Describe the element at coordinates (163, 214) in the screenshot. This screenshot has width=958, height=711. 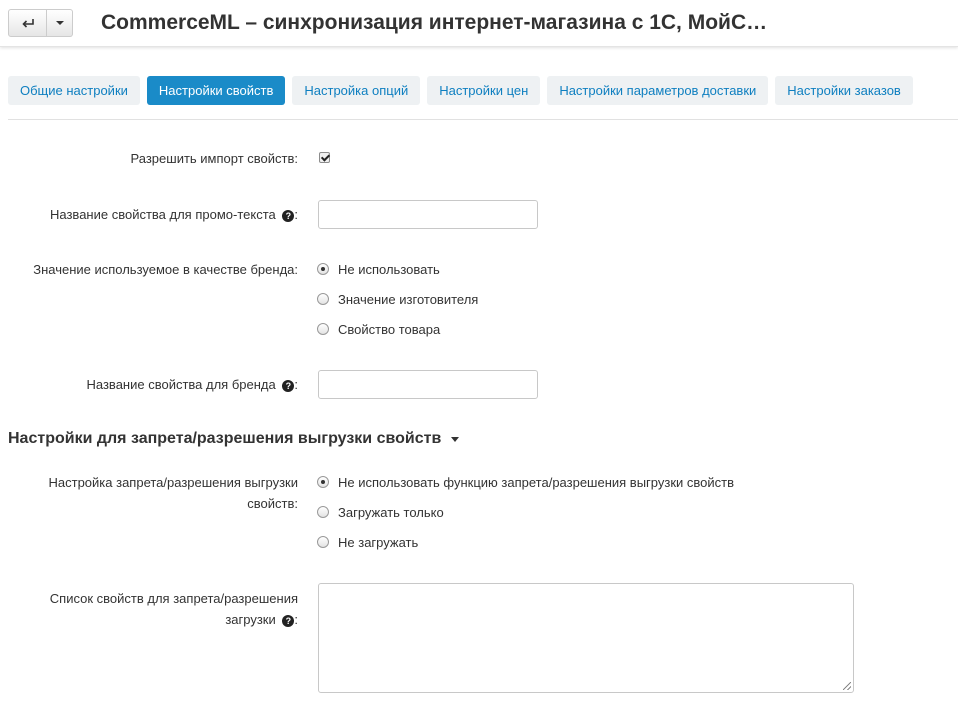
I see `promo-property-label-text: Название свойства для промо-текста` at that location.